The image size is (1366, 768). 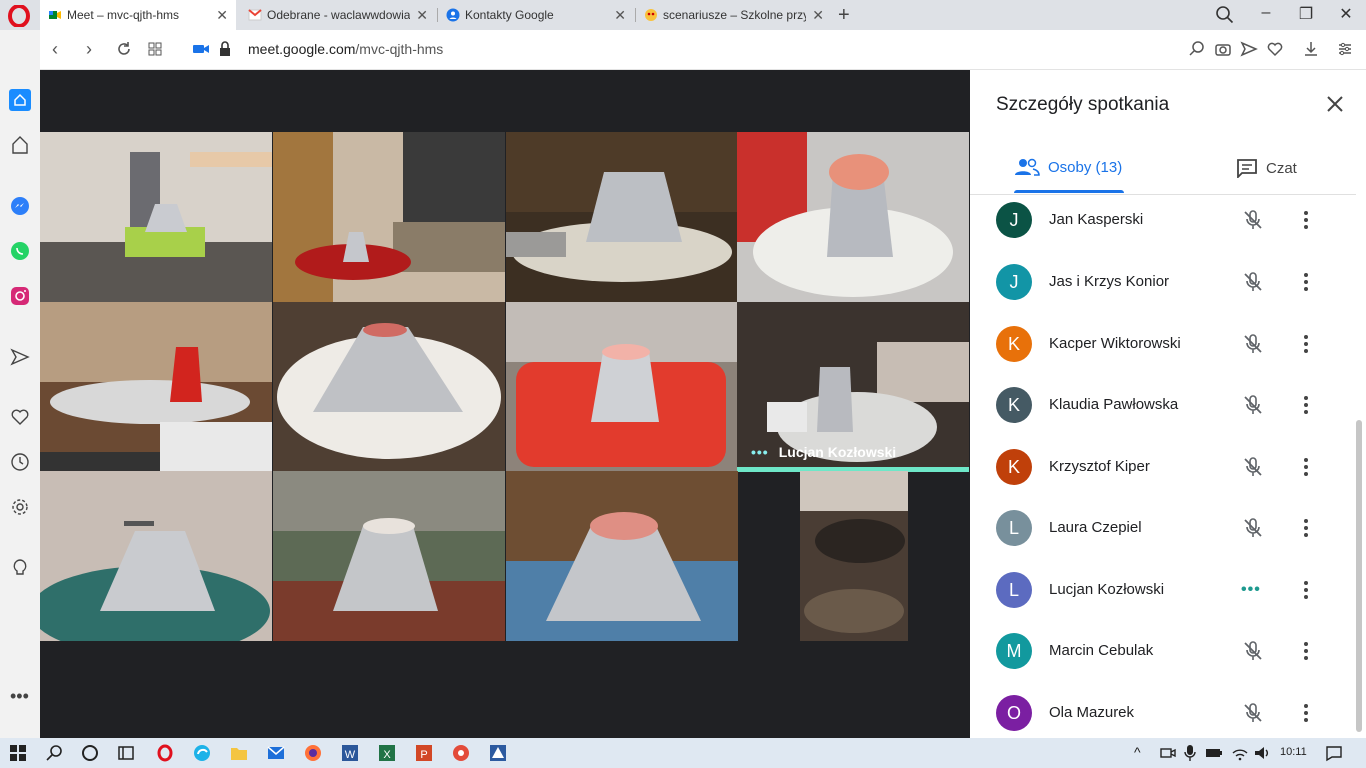 I want to click on tab-people: Osoby (13), so click(x=1068, y=167).